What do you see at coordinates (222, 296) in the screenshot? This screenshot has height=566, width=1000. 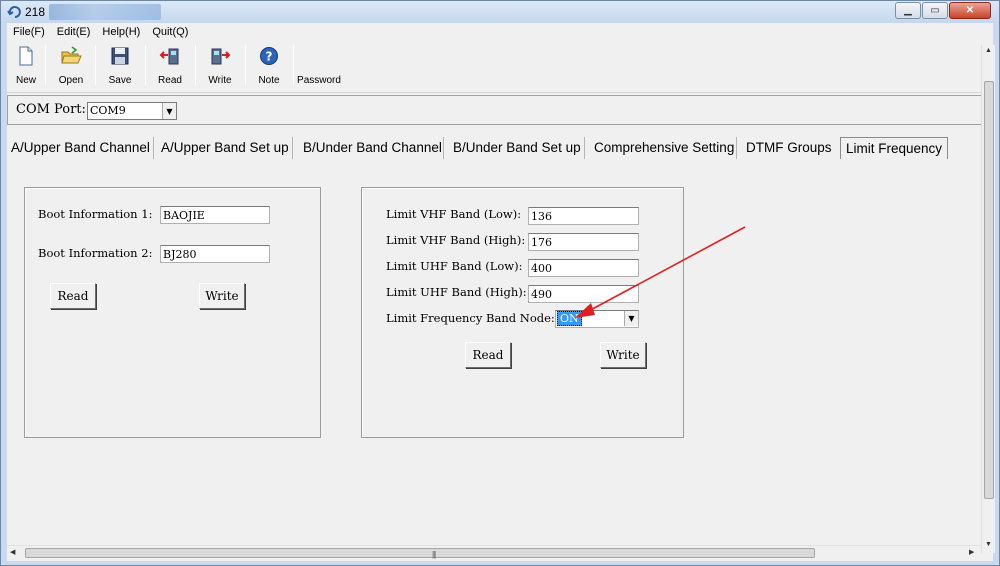 I see `boot-write-button: Write` at bounding box center [222, 296].